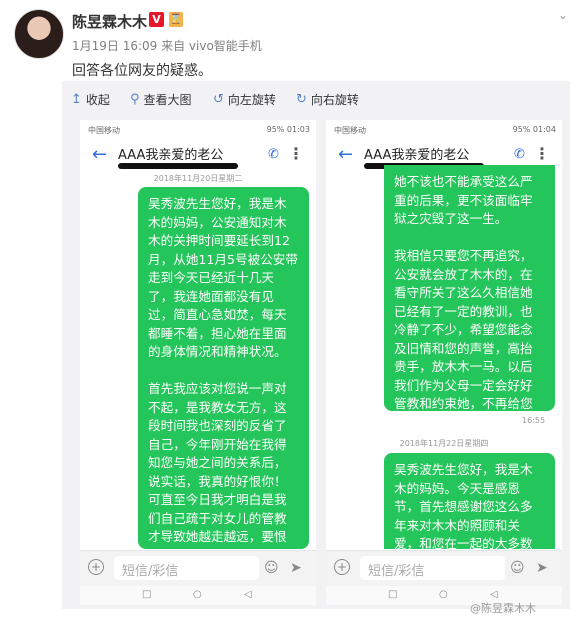  I want to click on redaction-bar, so click(178, 166).